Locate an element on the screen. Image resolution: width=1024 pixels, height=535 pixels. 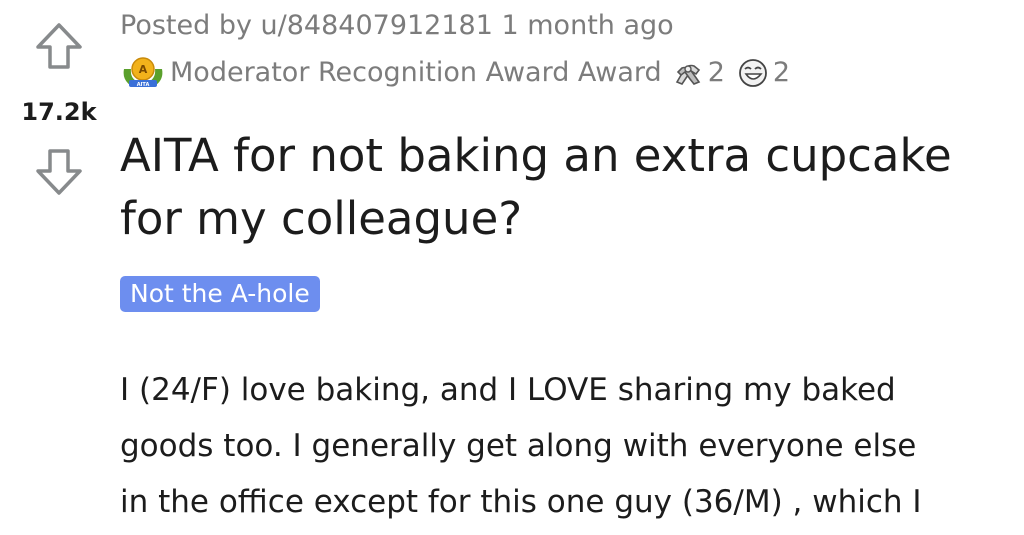
post-meta: Posted by u/848407912181 1 month ago is located at coordinates (397, 25).